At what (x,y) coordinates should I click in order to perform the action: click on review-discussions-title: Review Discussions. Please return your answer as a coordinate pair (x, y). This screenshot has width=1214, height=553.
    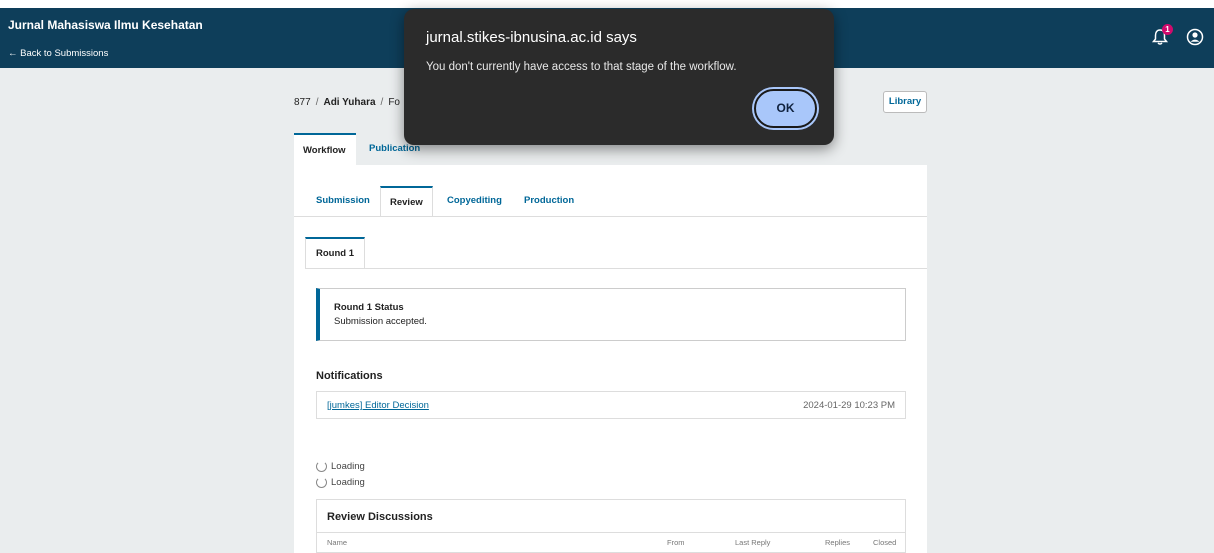
    Looking at the image, I should click on (380, 517).